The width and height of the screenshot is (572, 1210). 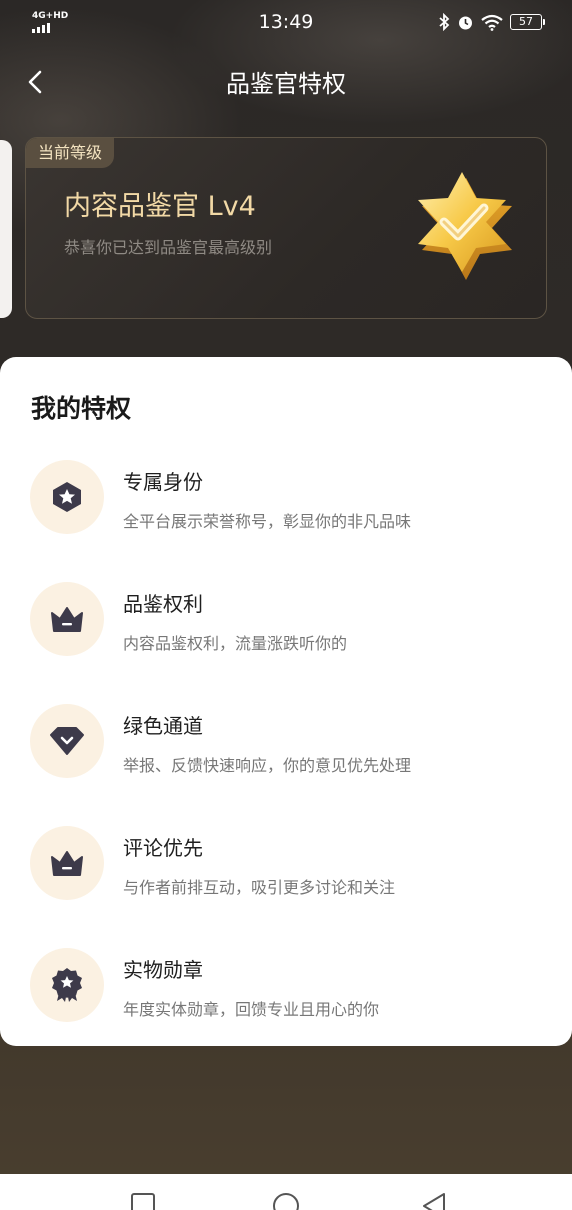 I want to click on back-triangle-icon, so click(x=434, y=1201).